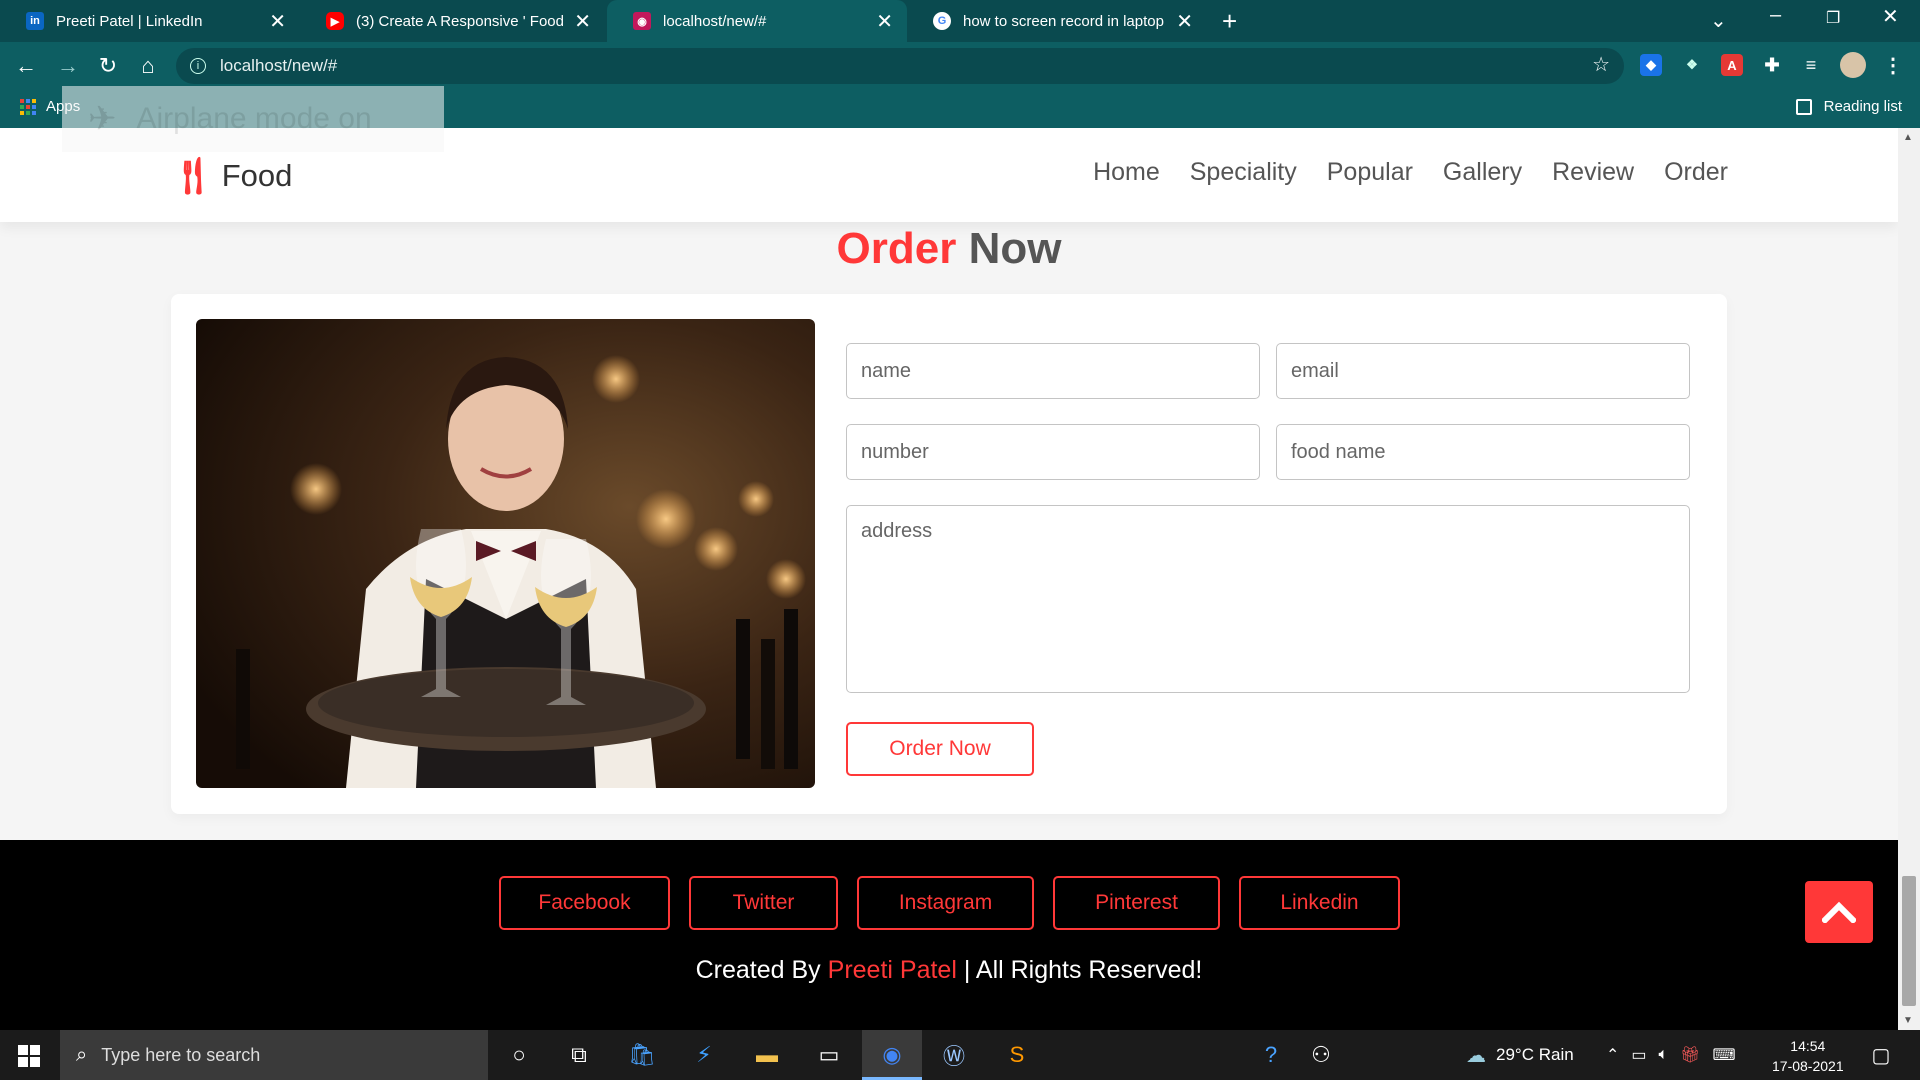 The image size is (1920, 1080). I want to click on nav-order: Order, so click(1696, 172).